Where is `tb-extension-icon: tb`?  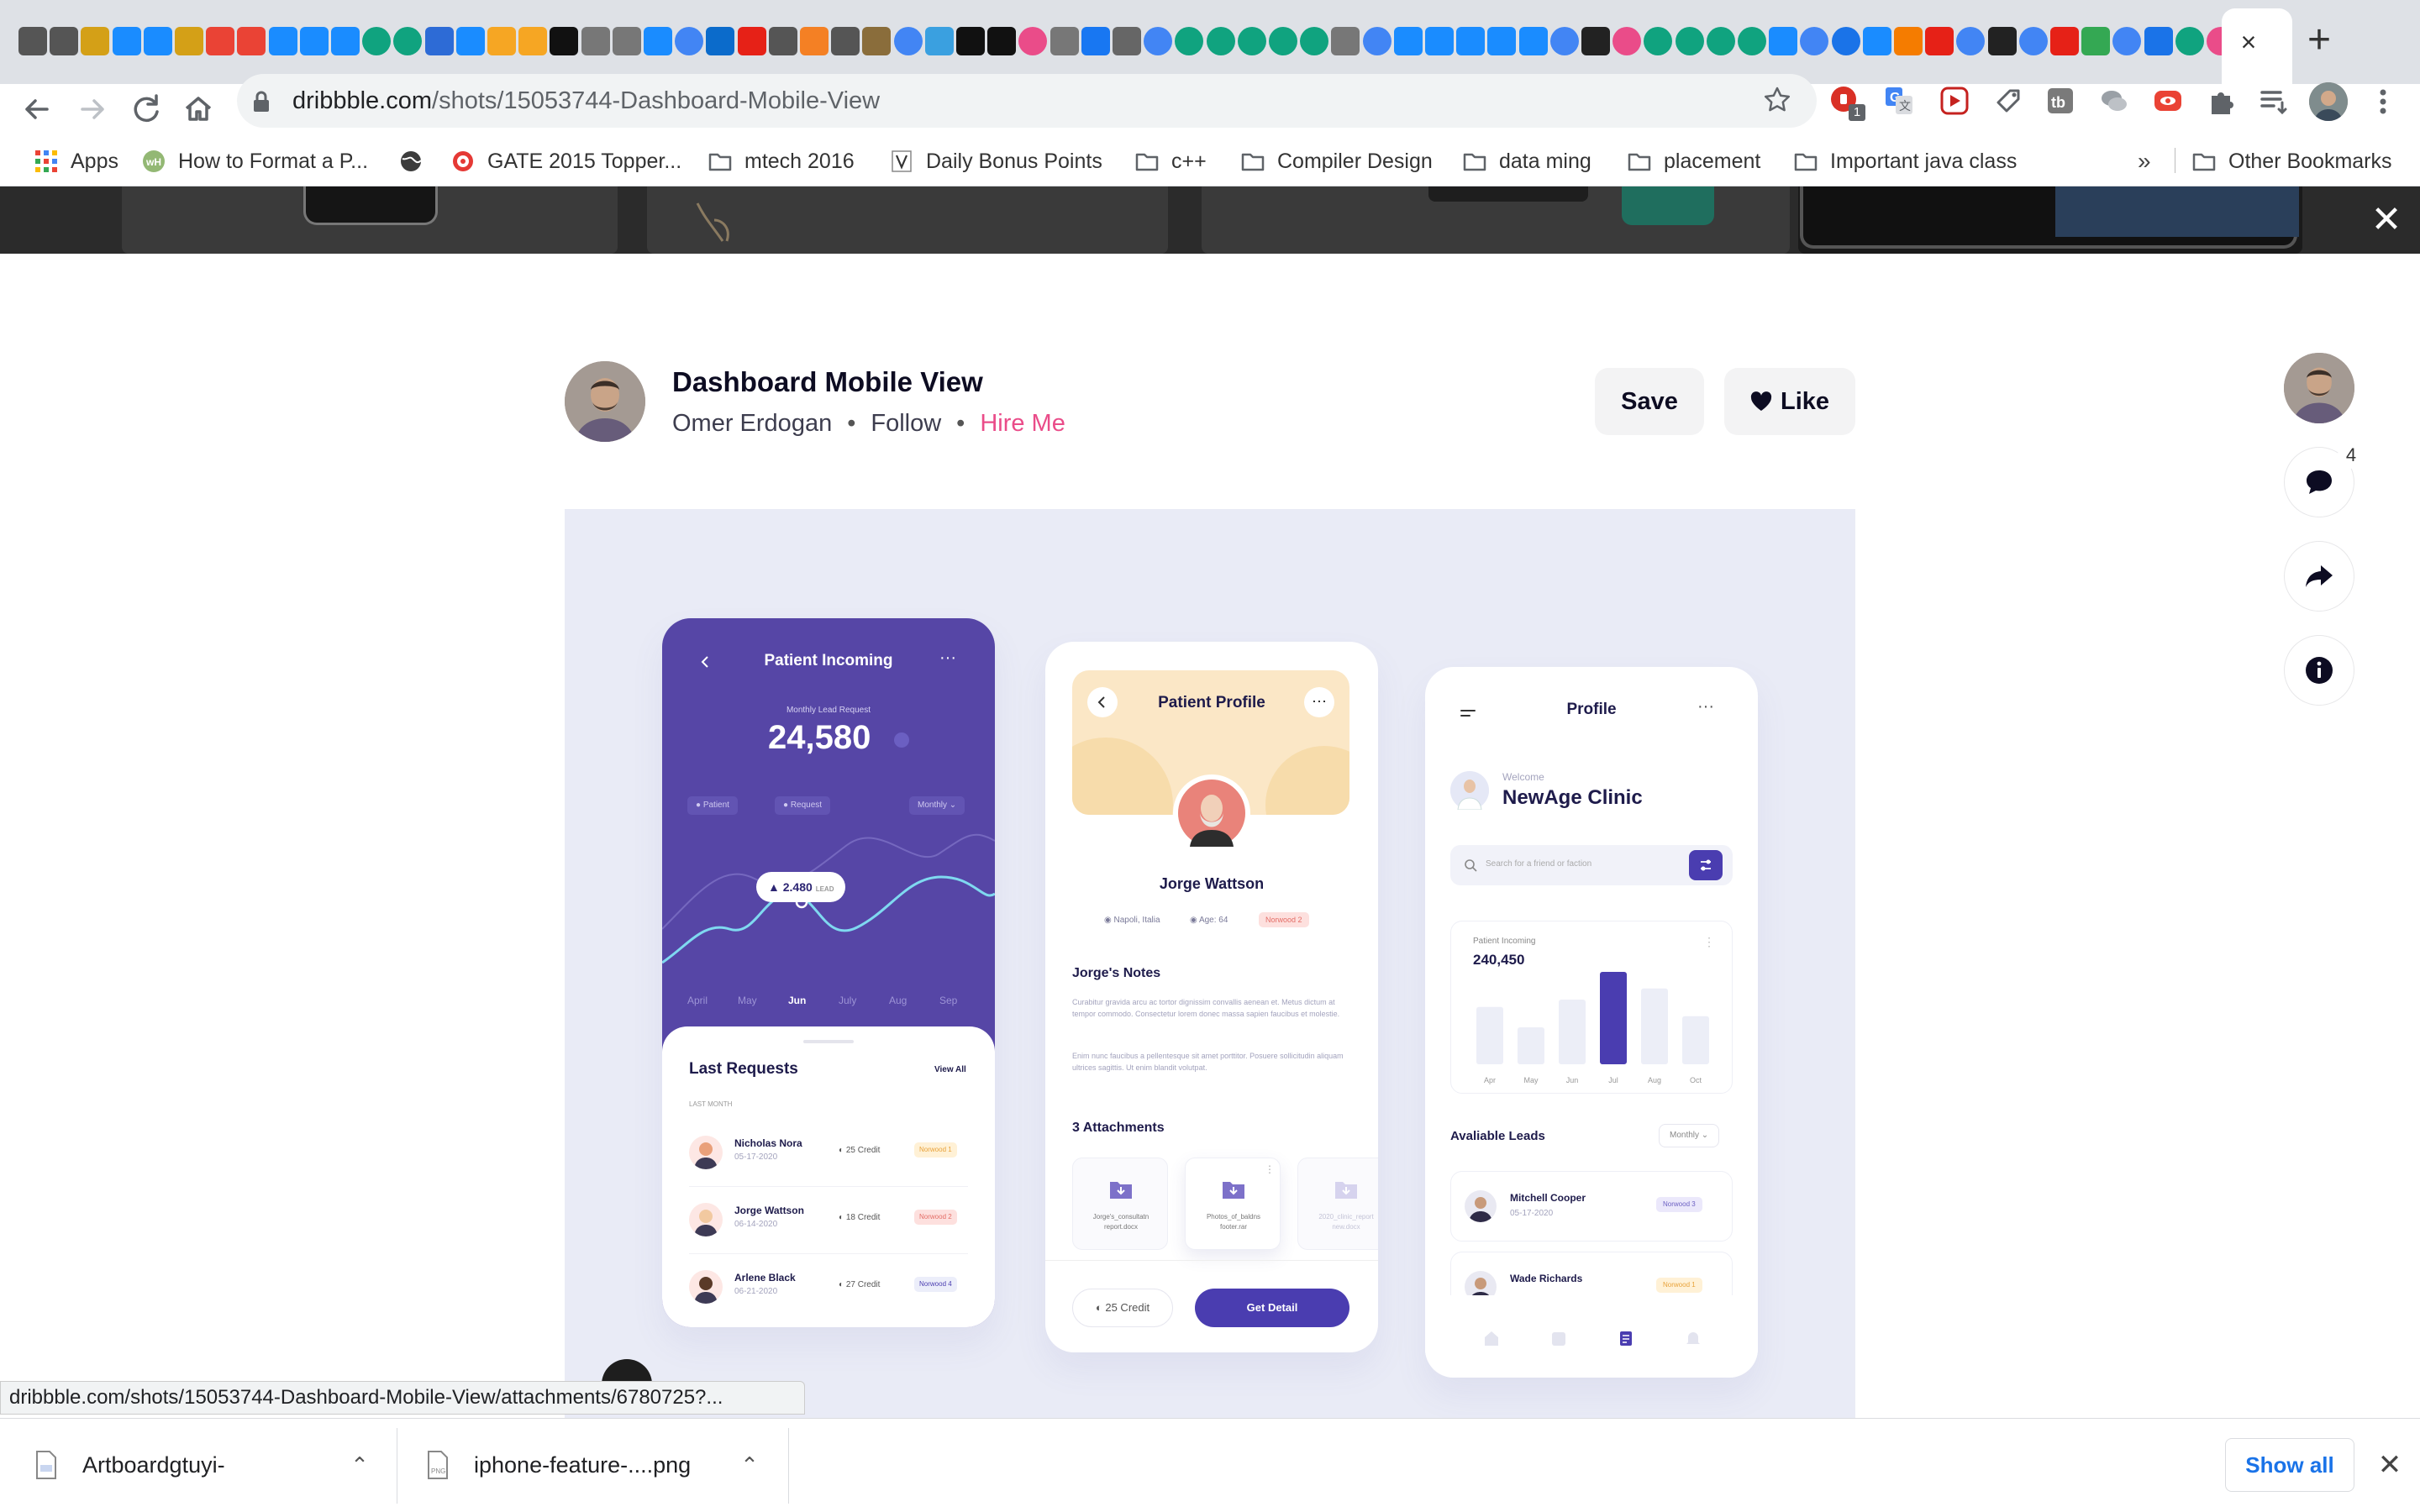
tb-extension-icon: tb is located at coordinates (2060, 101).